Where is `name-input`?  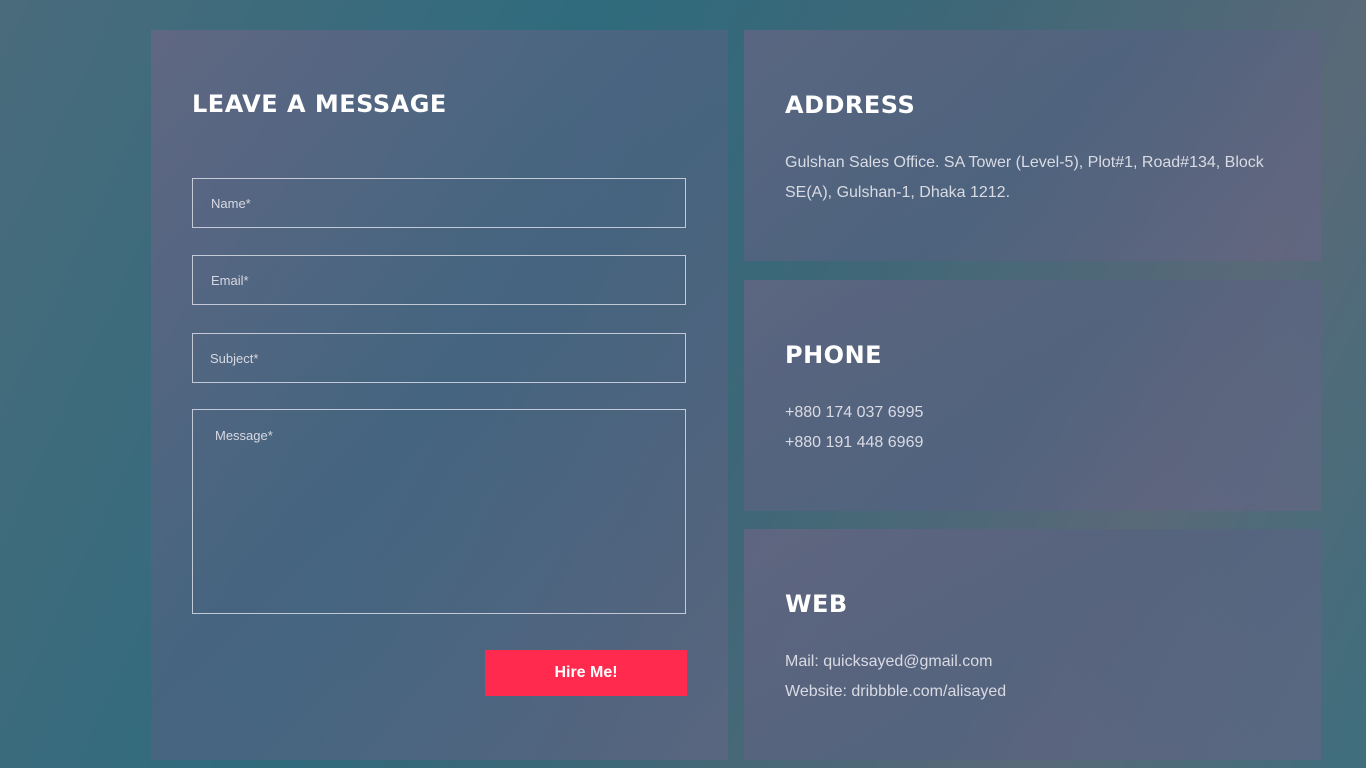
name-input is located at coordinates (439, 203).